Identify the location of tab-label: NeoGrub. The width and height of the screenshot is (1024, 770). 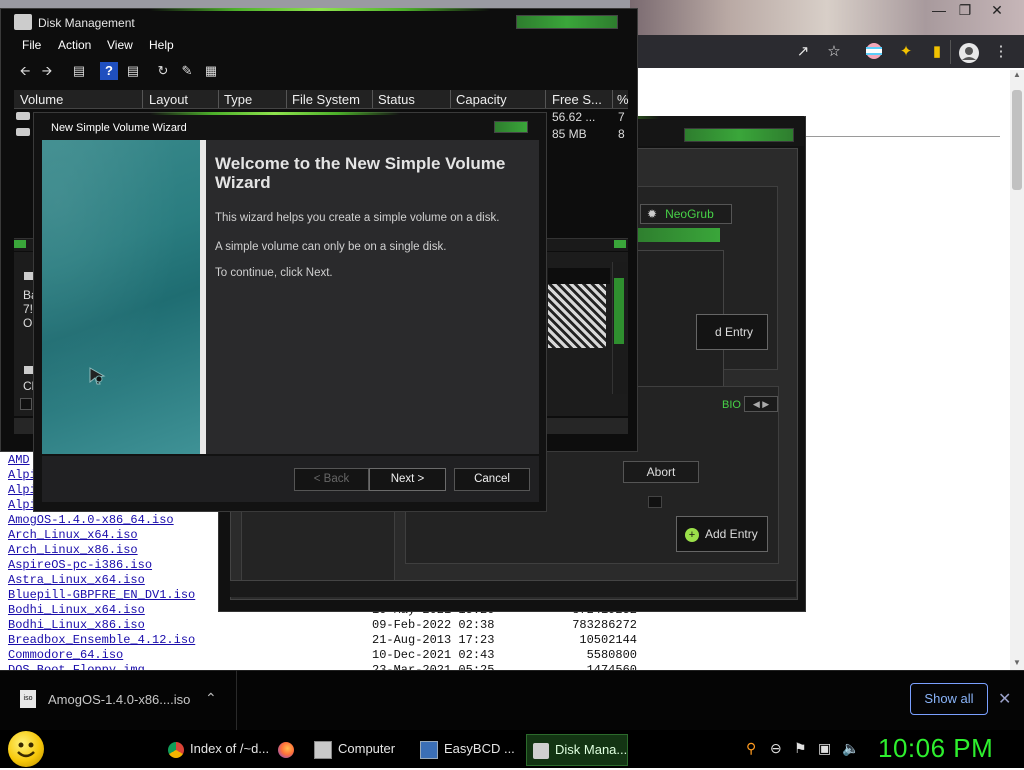
(689, 214).